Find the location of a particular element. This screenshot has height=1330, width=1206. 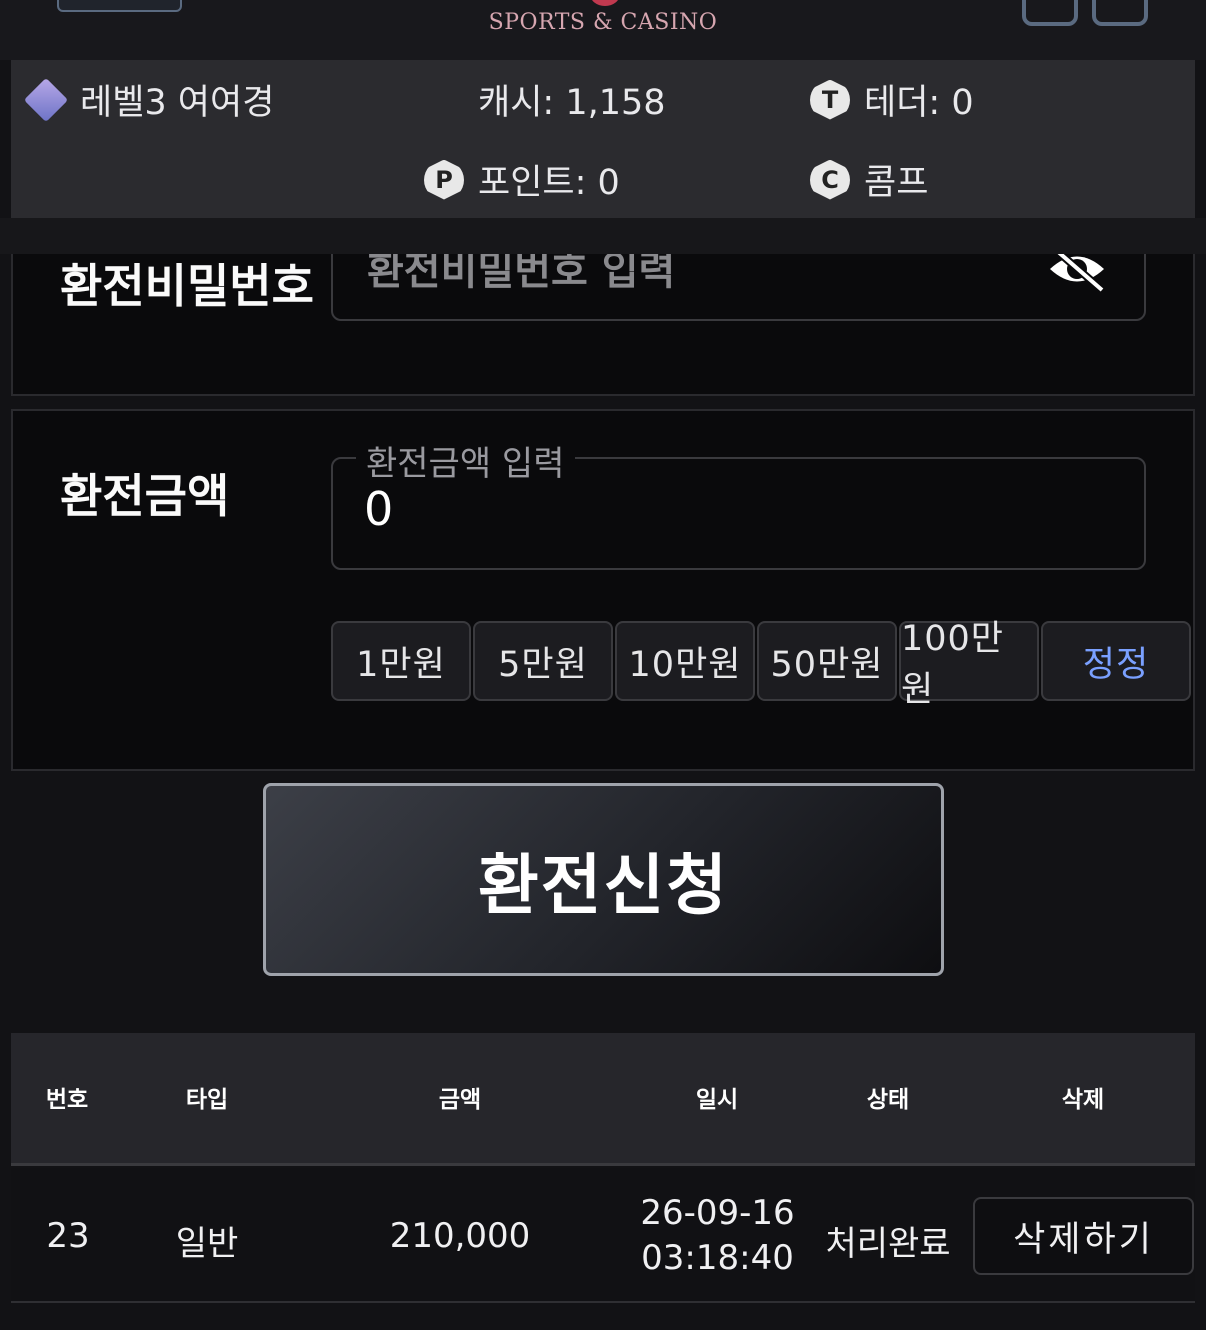

quick-amount-buttons: 1만원 5만원 10만원 50만원 100만원 정정 is located at coordinates (761, 664).